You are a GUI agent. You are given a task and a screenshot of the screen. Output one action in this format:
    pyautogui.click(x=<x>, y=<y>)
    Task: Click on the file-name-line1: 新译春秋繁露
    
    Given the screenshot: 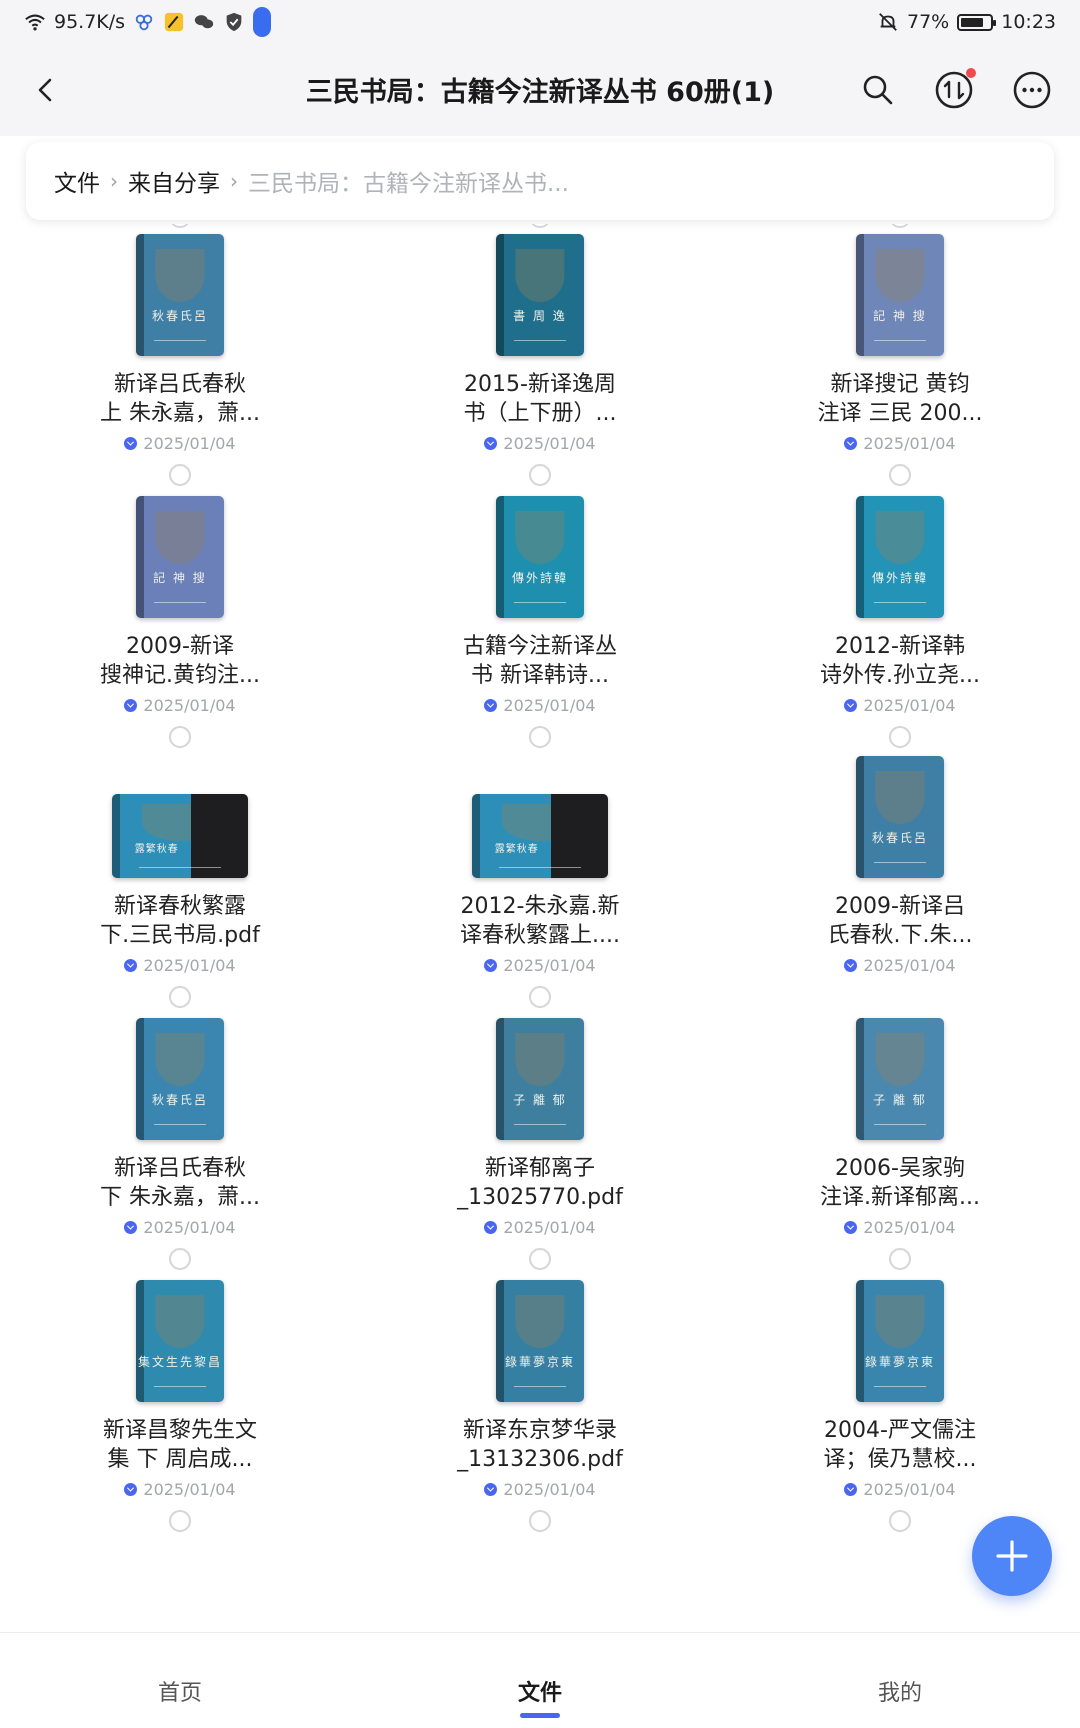 What is the action you would take?
    pyautogui.click(x=179, y=906)
    